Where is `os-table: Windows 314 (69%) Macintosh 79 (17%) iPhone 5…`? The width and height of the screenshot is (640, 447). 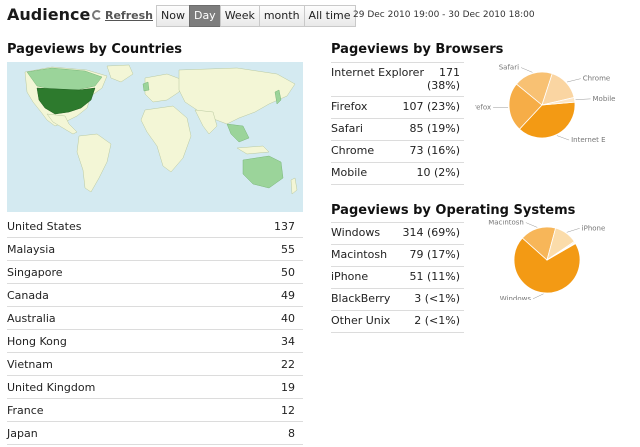
os-table: Windows 314 (69%) Macintosh 79 (17%) iPhone 5… is located at coordinates (397, 277).